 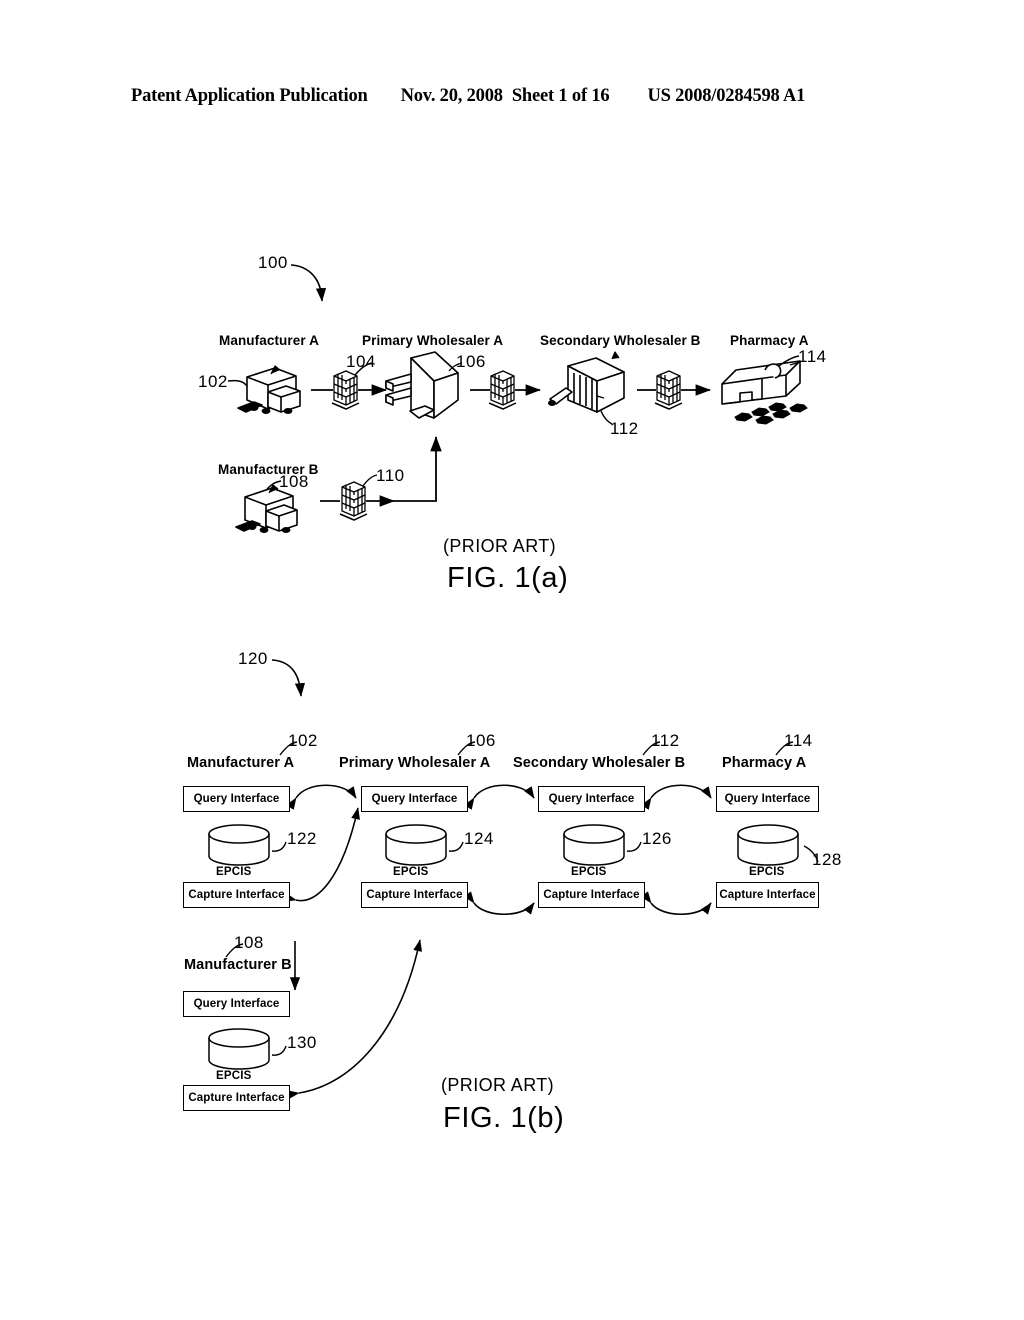 What do you see at coordinates (456, 846) in the screenshot?
I see `ref-124-leader` at bounding box center [456, 846].